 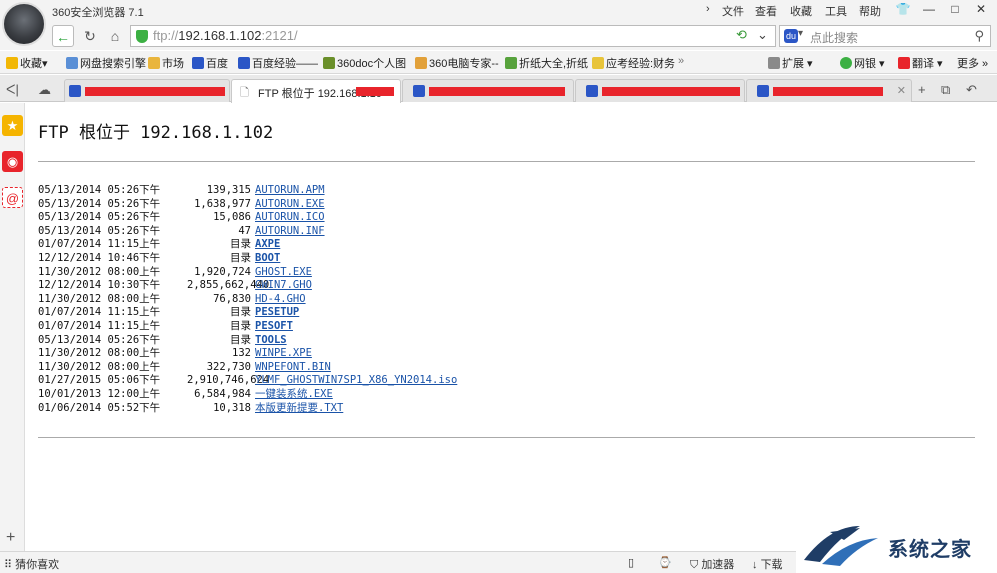 What do you see at coordinates (290, 232) in the screenshot?
I see `file-link: AUTORUN.INF` at bounding box center [290, 232].